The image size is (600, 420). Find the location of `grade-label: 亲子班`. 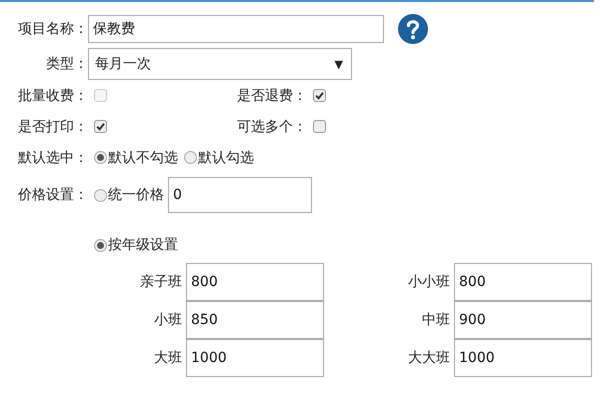

grade-label: 亲子班 is located at coordinates (161, 282).